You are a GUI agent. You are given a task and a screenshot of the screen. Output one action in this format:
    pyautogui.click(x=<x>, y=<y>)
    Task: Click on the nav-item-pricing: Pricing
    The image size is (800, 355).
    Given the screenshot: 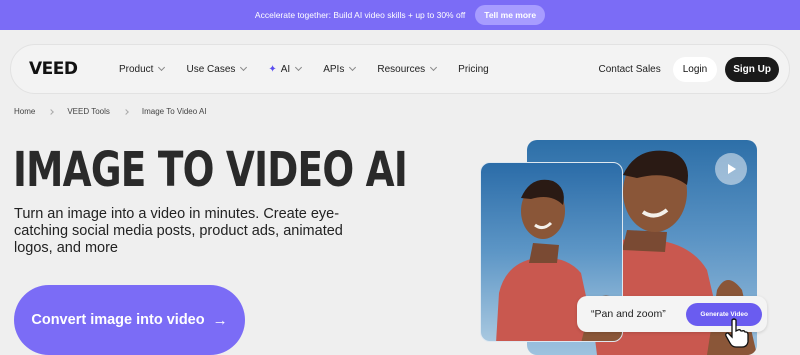 What is the action you would take?
    pyautogui.click(x=479, y=69)
    